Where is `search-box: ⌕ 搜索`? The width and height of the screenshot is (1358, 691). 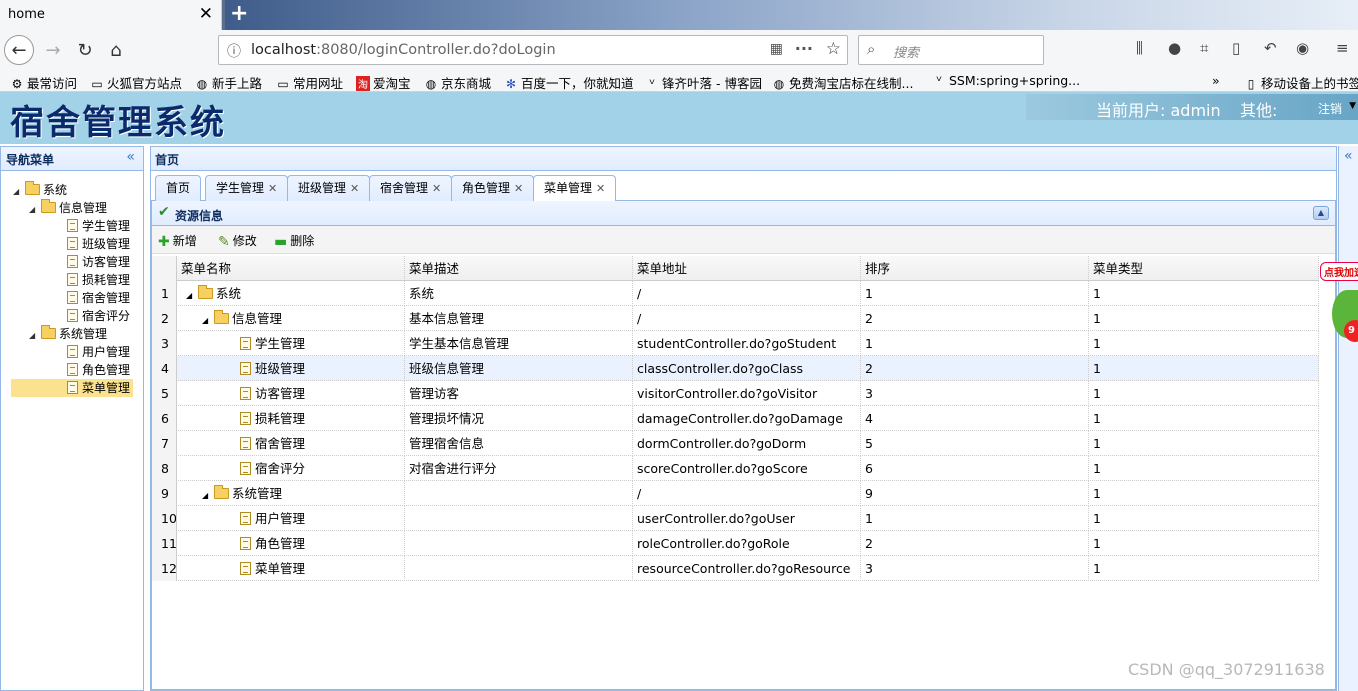
search-box: ⌕ 搜索 is located at coordinates (951, 50).